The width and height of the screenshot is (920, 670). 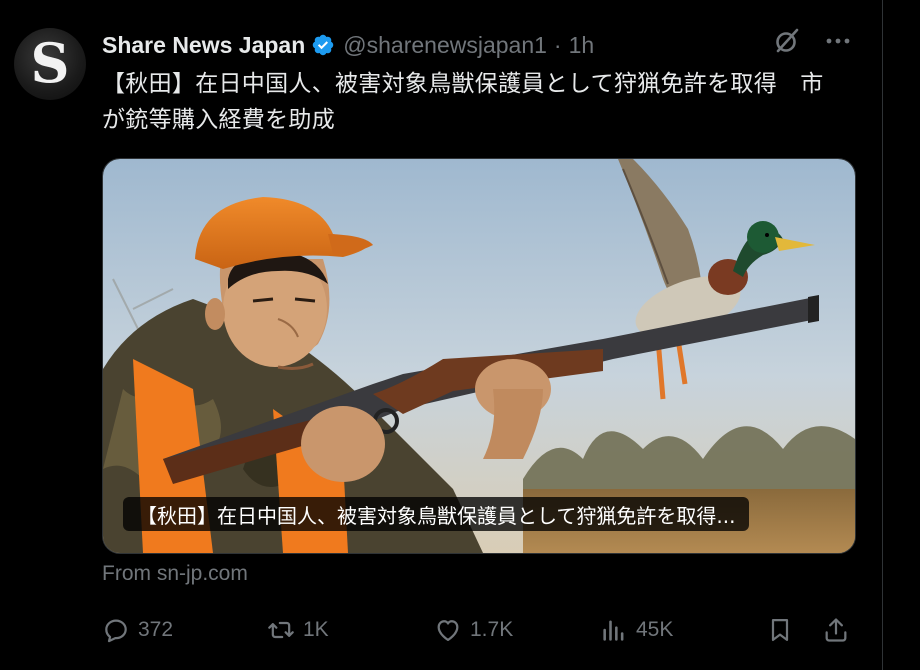 I want to click on reply-button: 372, so click(x=137, y=630).